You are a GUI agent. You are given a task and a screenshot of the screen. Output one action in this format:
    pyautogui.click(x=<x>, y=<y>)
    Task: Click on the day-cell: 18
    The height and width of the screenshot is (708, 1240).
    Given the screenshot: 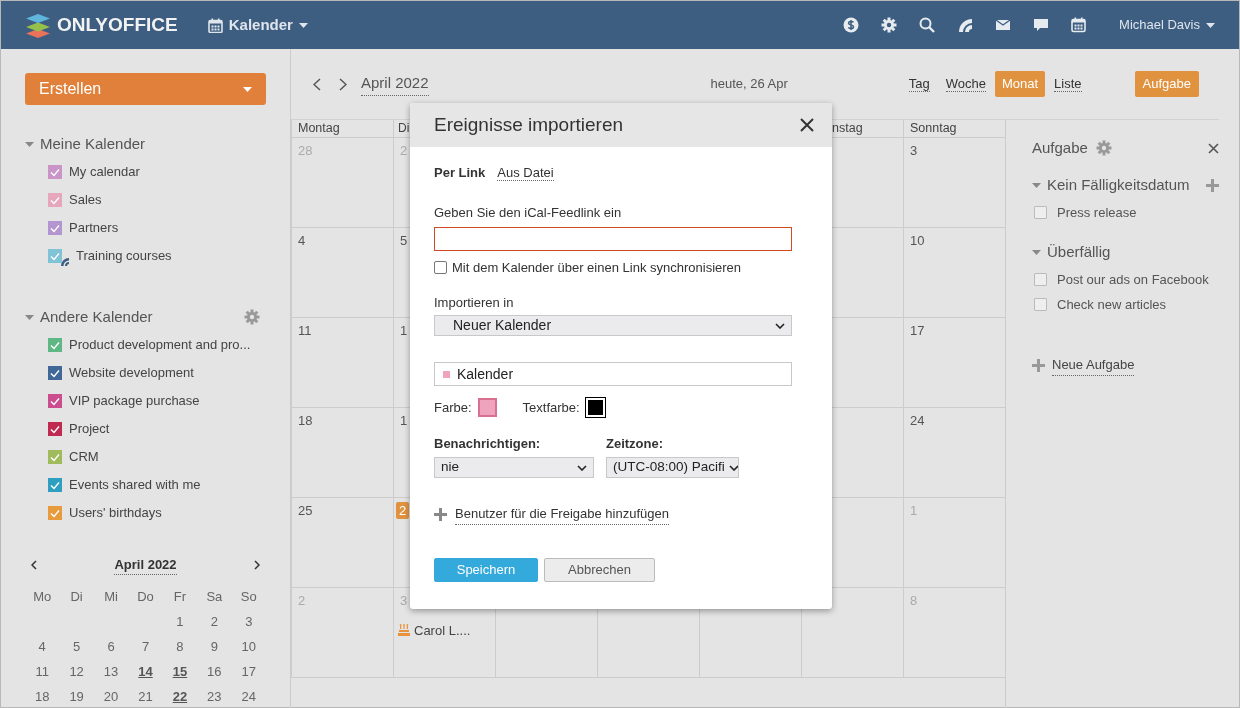 What is the action you would take?
    pyautogui.click(x=342, y=453)
    